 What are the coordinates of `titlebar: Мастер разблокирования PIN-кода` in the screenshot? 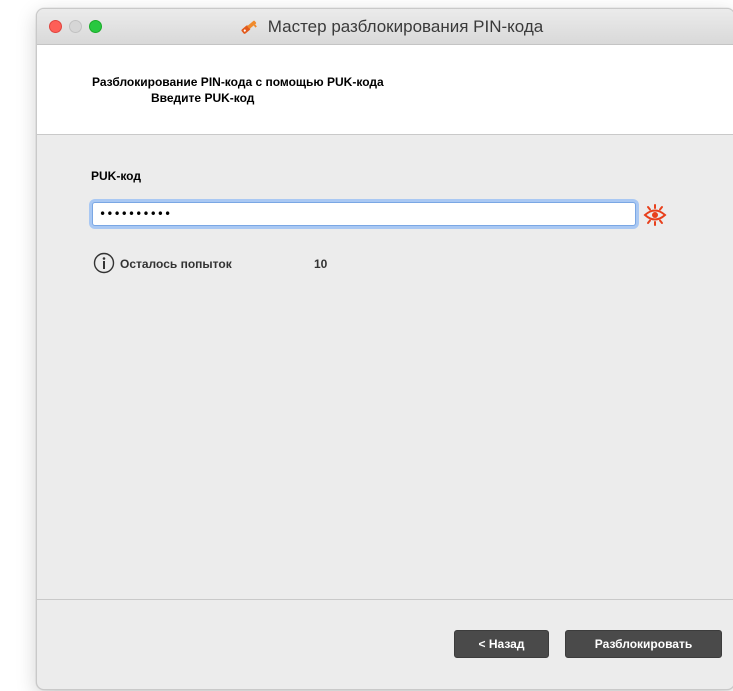 It's located at (385, 27).